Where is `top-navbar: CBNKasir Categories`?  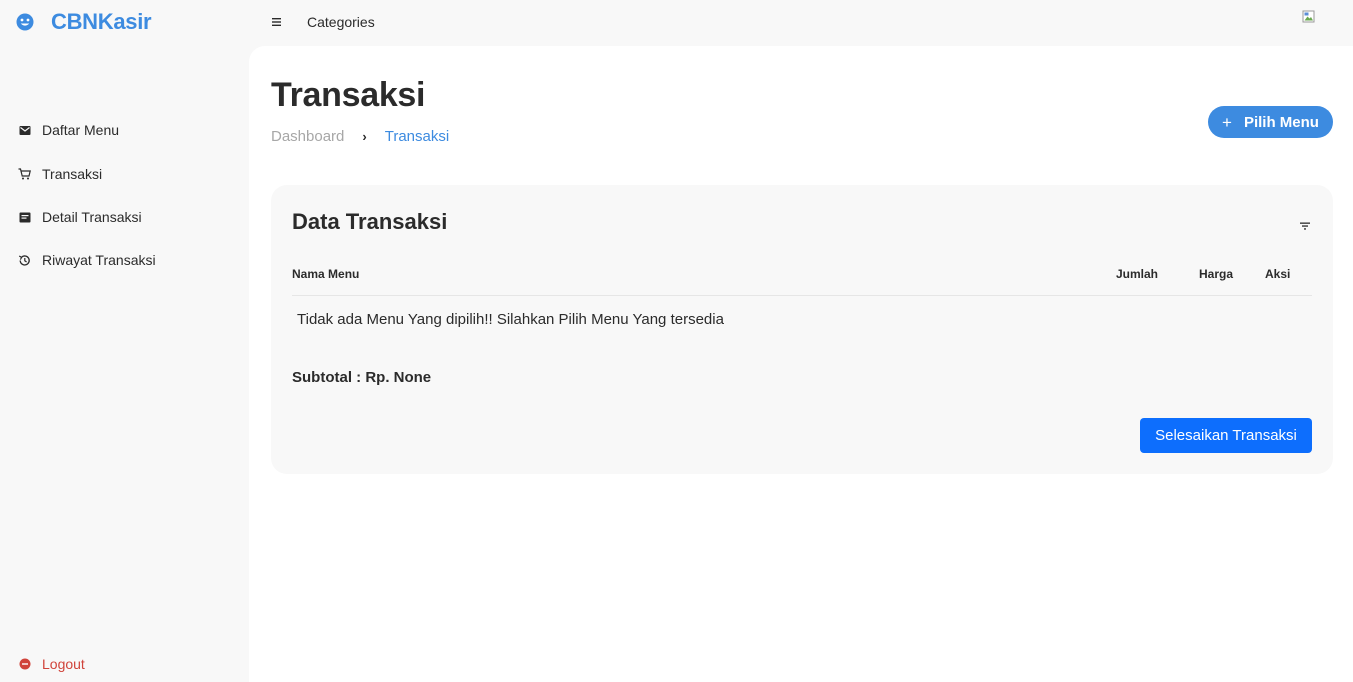
top-navbar: CBNKasir Categories is located at coordinates (676, 23).